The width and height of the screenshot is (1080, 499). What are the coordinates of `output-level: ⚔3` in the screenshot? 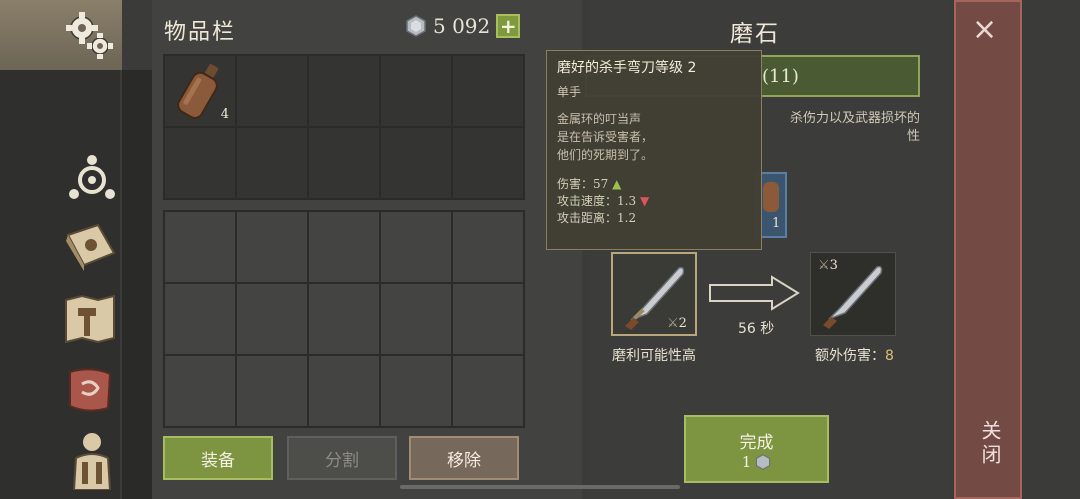 It's located at (828, 265).